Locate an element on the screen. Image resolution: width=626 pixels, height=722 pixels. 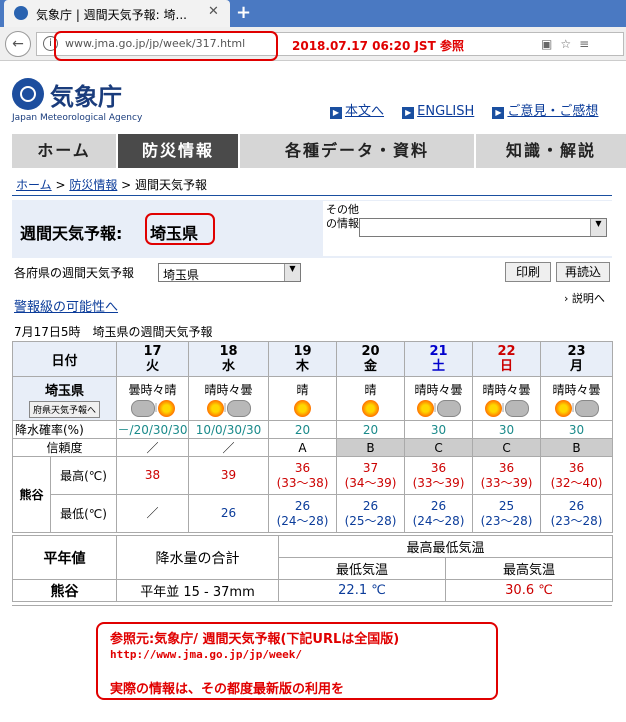
nav-data: 各種データ・資料 is located at coordinates (357, 151).